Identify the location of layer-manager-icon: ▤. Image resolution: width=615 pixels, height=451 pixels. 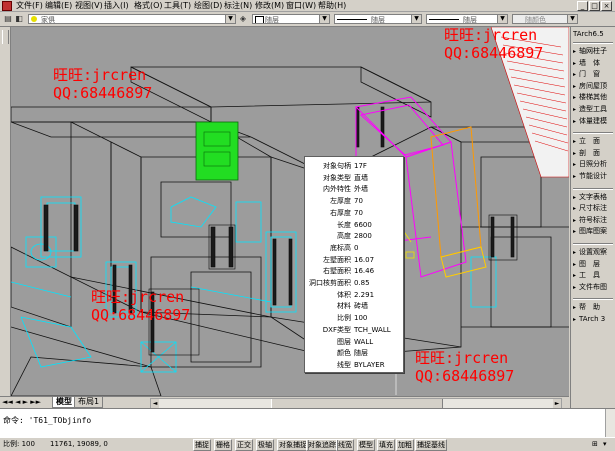
(8, 19).